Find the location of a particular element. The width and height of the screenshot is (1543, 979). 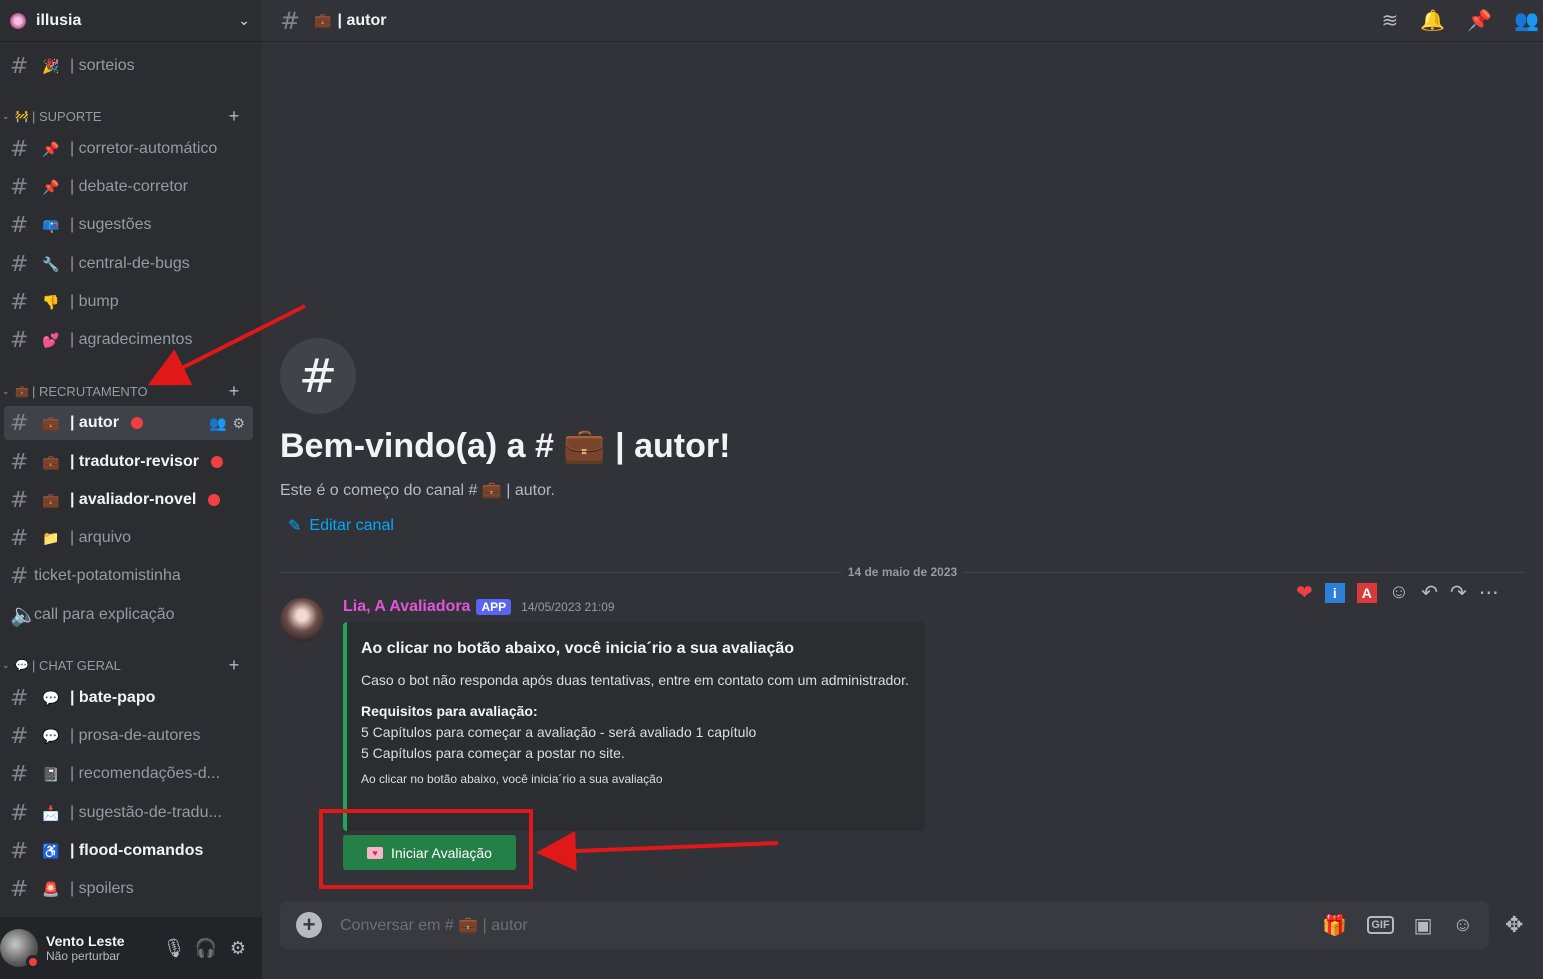

channel-label: | arquivo is located at coordinates (101, 537).